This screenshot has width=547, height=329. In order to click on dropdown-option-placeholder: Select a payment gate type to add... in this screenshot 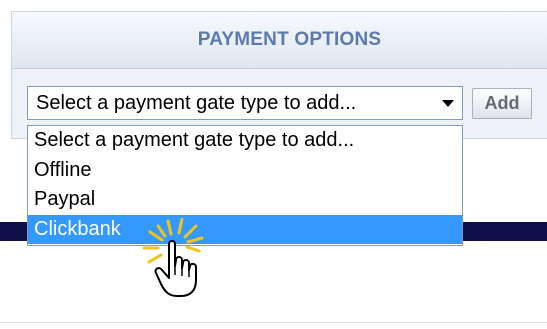, I will do `click(245, 141)`.